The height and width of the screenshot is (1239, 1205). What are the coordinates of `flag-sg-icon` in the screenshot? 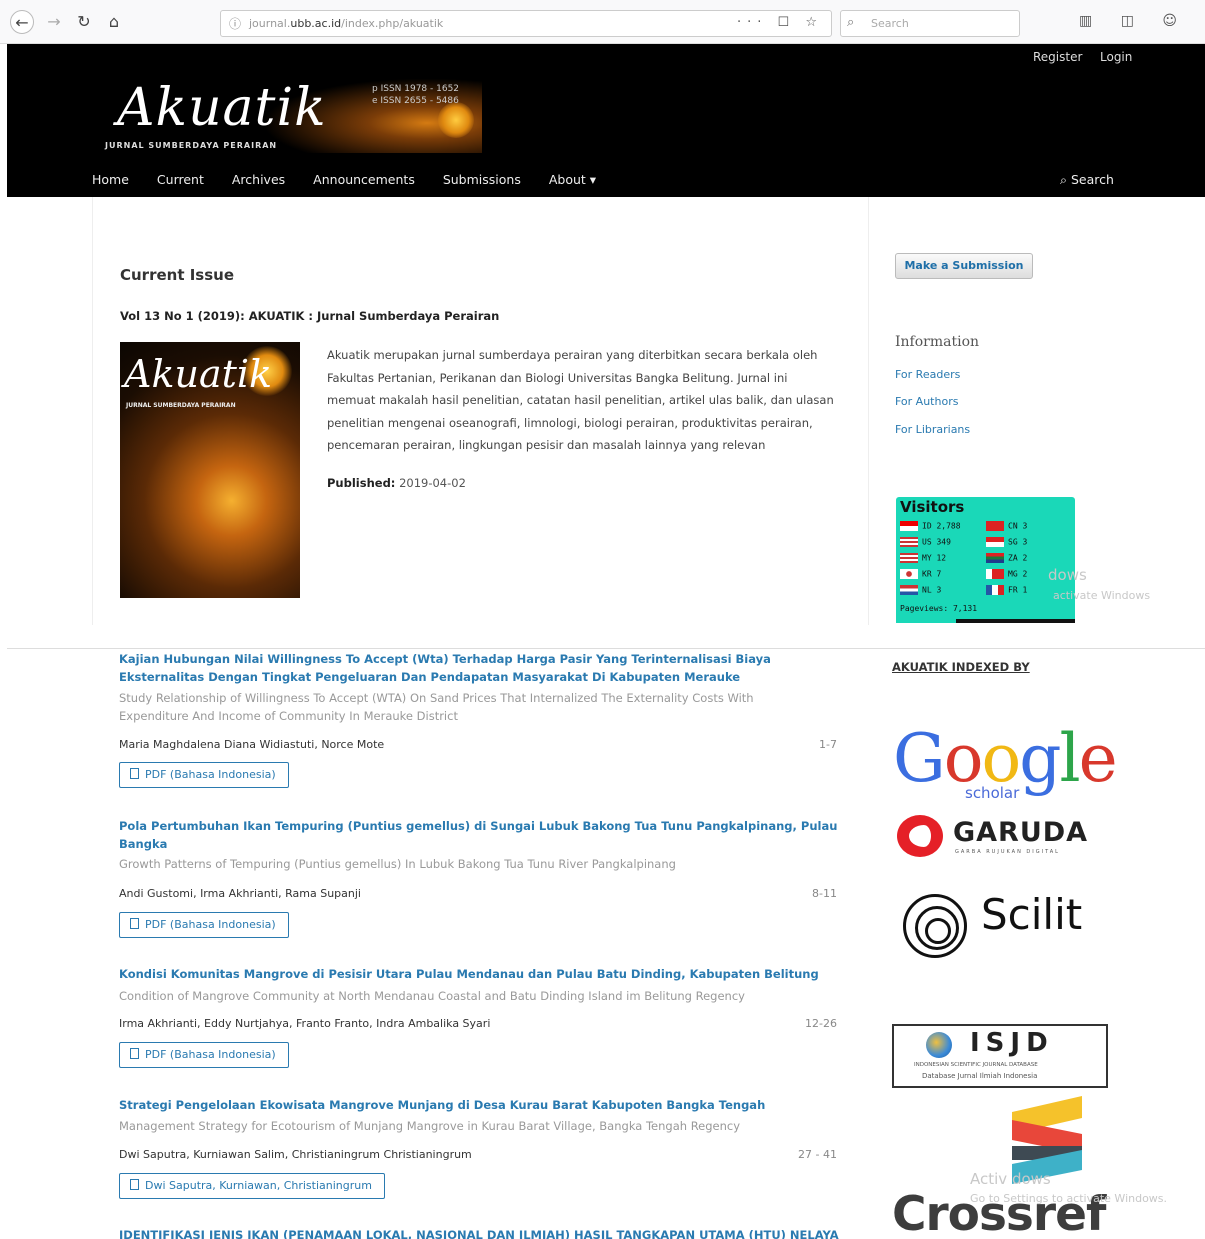 It's located at (995, 542).